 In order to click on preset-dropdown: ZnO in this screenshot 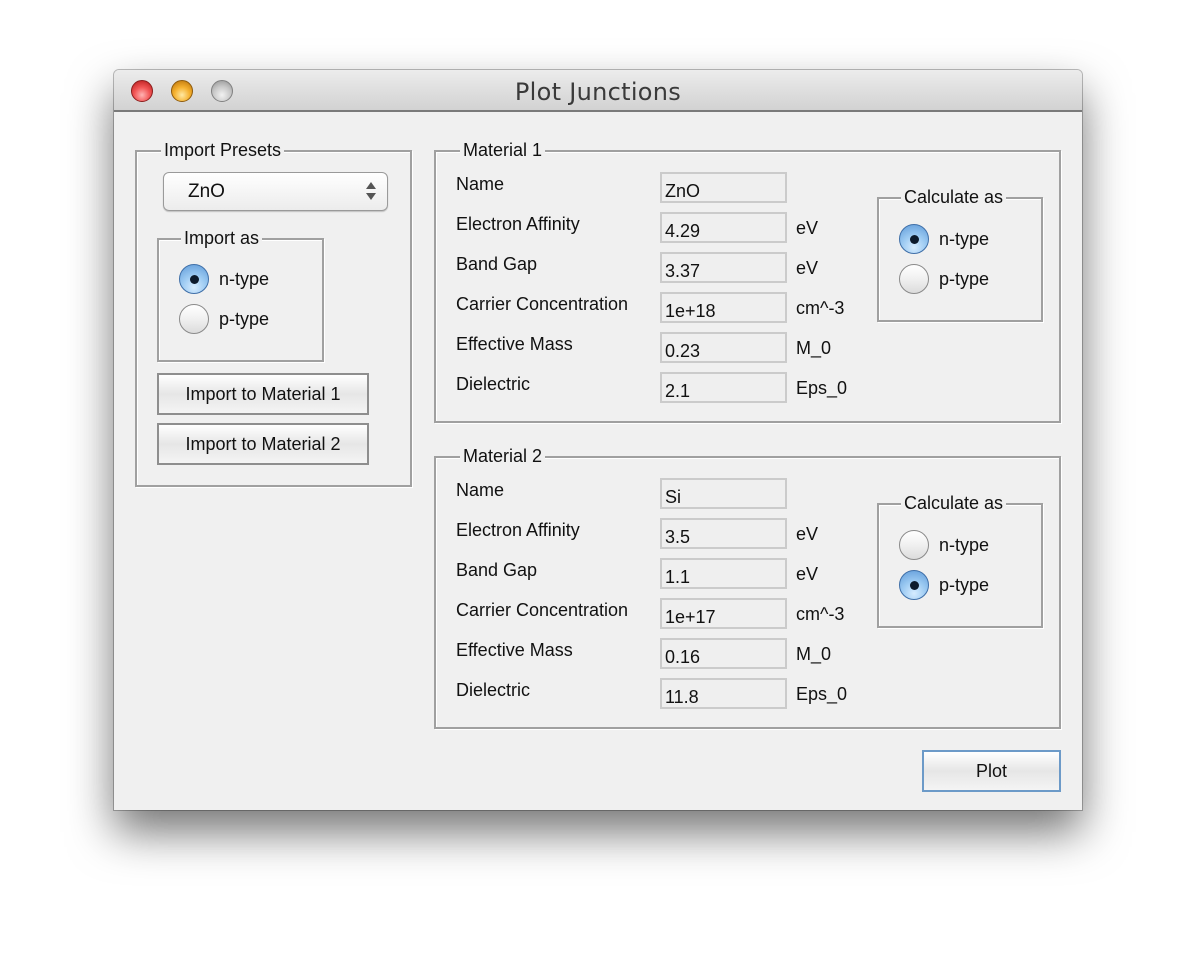, I will do `click(275, 191)`.